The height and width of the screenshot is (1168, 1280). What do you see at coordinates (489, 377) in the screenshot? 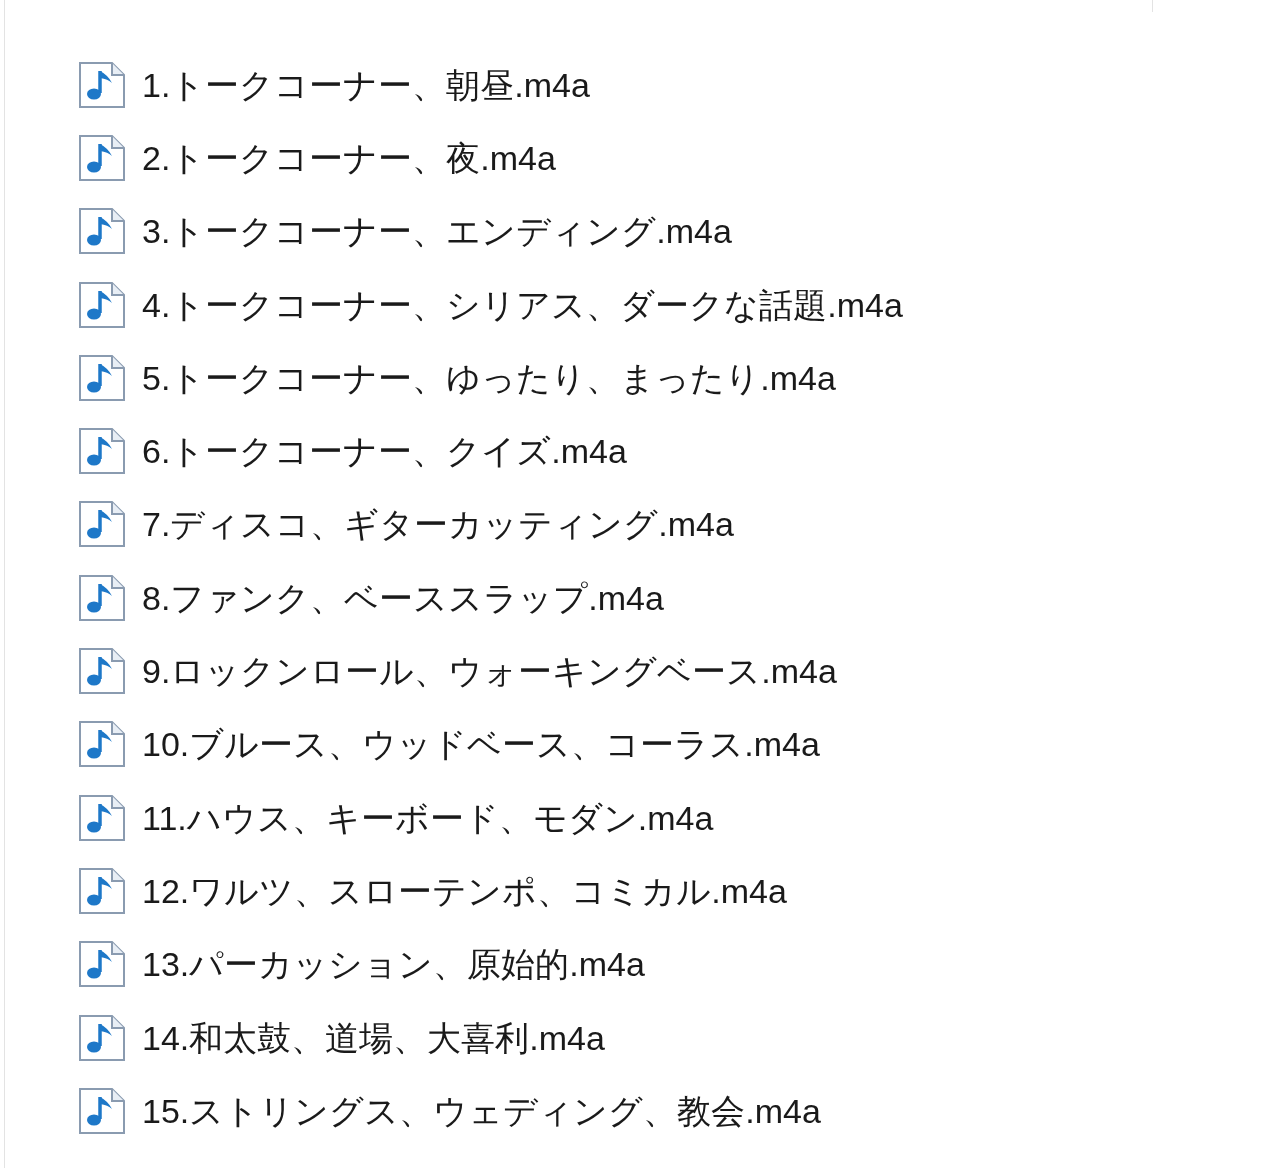
I see `file-name: 5.トークコーナー、ゆったり、まったり.m4a` at bounding box center [489, 377].